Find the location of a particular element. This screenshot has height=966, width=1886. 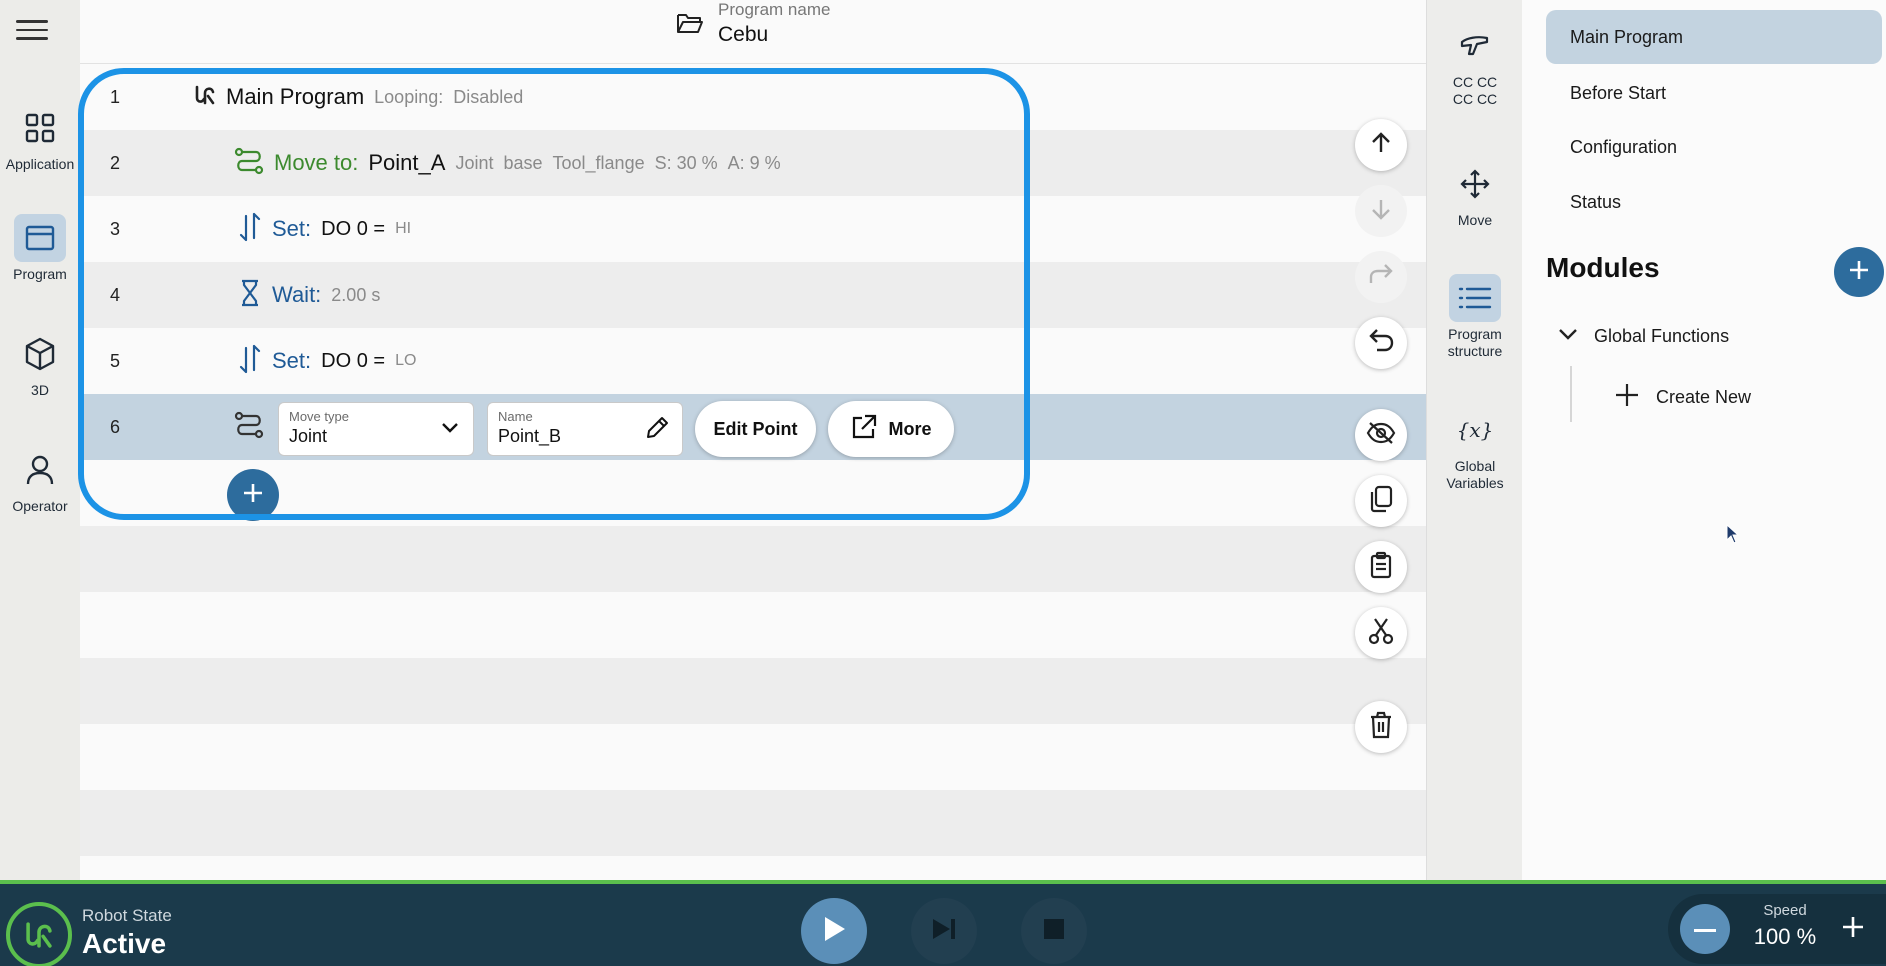

stop-icon is located at coordinates (1054, 931).